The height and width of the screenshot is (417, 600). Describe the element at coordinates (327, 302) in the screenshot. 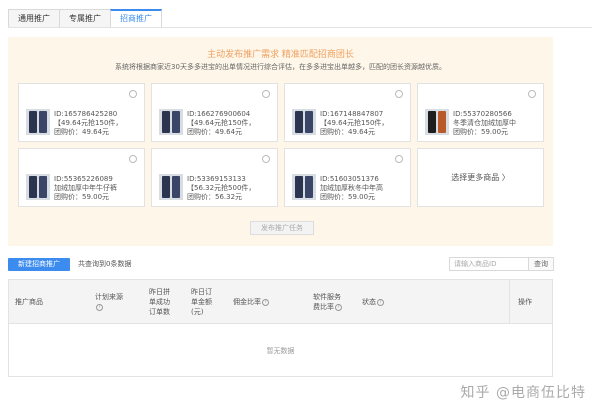

I see `col-service-fee-rate: 软件服务 费比率?` at that location.